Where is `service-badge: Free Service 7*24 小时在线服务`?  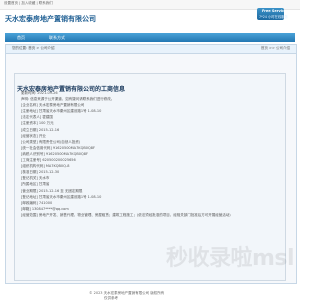 service-badge: Free Service 7*24 小时在线服务 is located at coordinates (272, 14).